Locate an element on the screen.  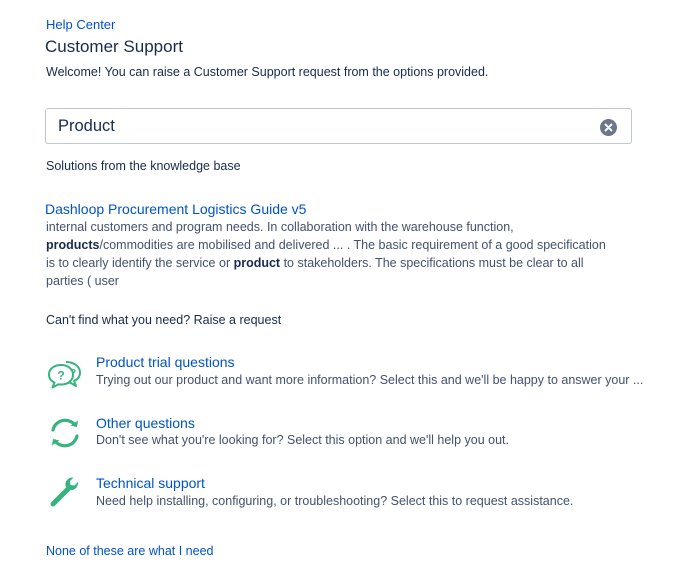
search-input is located at coordinates (323, 126).